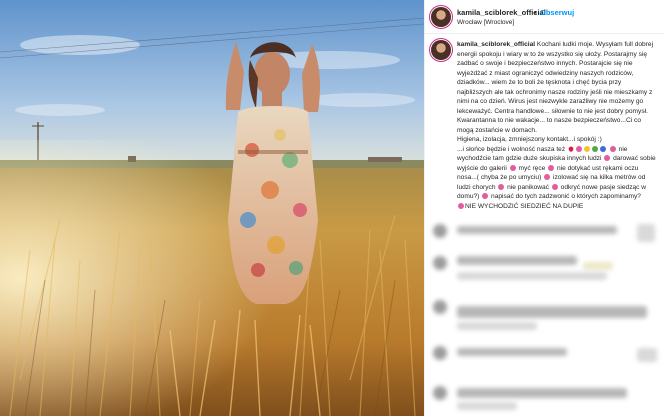 The width and height of the screenshot is (664, 416). What do you see at coordinates (532, 168) in the screenshot?
I see `caption-text-fragment: myć ręce` at bounding box center [532, 168].